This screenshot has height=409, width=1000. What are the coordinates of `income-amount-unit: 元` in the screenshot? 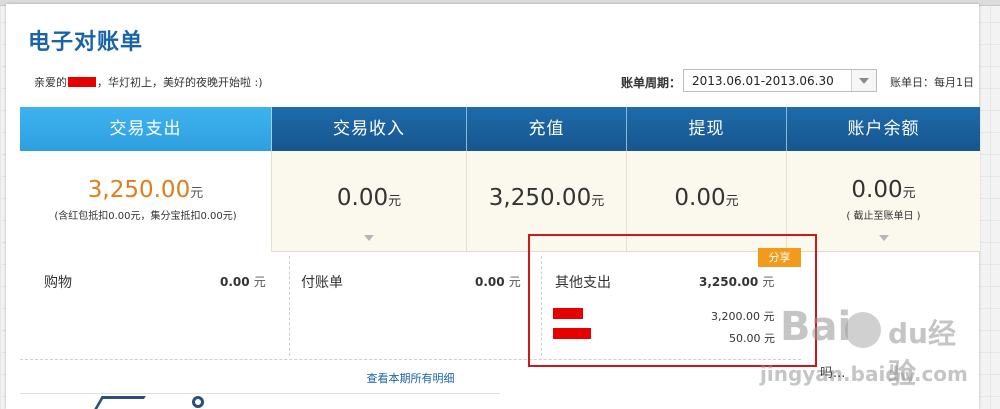 It's located at (395, 201).